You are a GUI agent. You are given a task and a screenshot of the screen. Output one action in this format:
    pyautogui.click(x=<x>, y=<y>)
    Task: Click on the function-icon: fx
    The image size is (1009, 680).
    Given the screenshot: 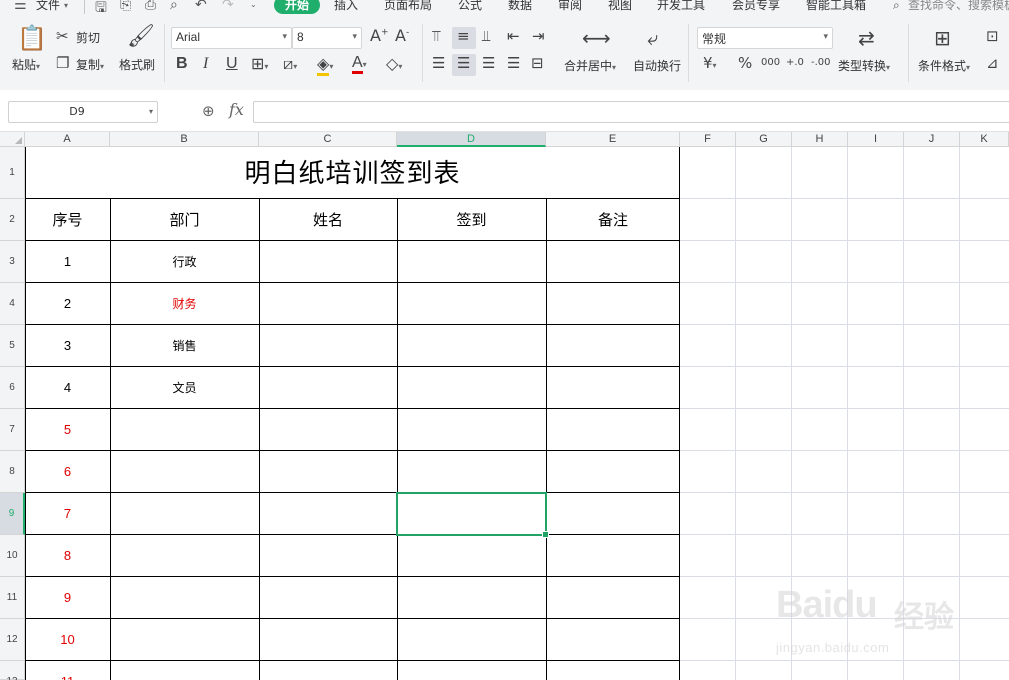 What is the action you would take?
    pyautogui.click(x=236, y=109)
    